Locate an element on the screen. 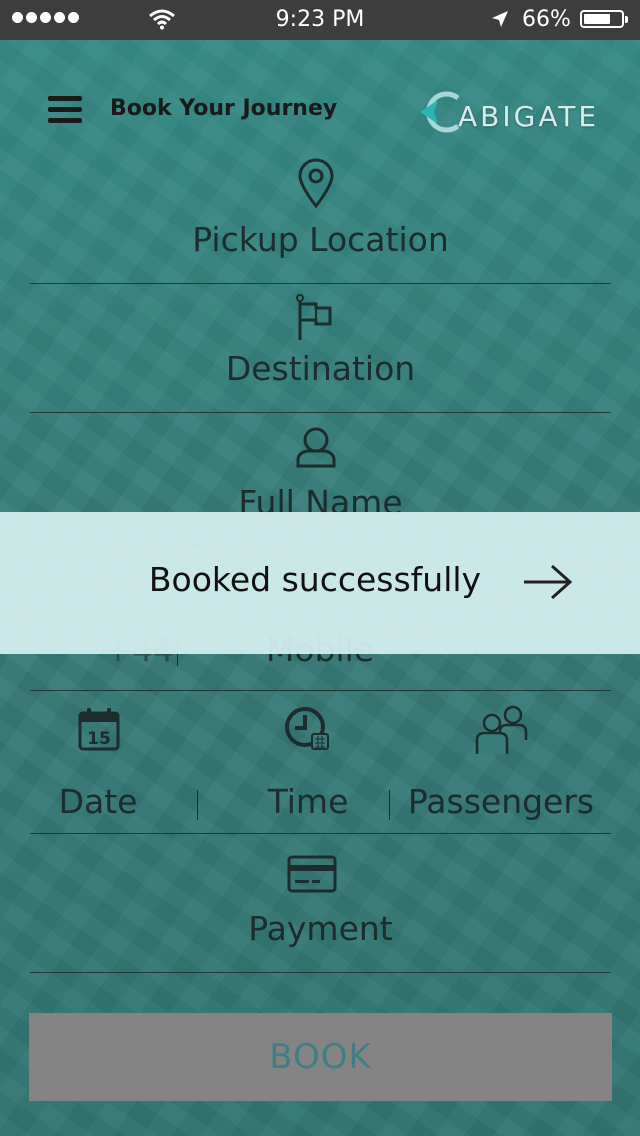 This screenshot has height=1136, width=640. book-button: BOOK is located at coordinates (320, 1057).